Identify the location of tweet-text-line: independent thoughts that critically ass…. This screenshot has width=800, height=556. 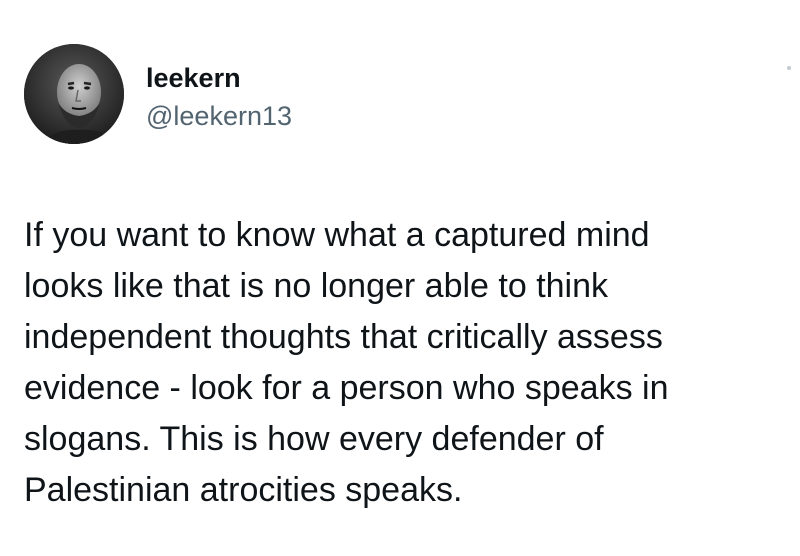
(343, 337).